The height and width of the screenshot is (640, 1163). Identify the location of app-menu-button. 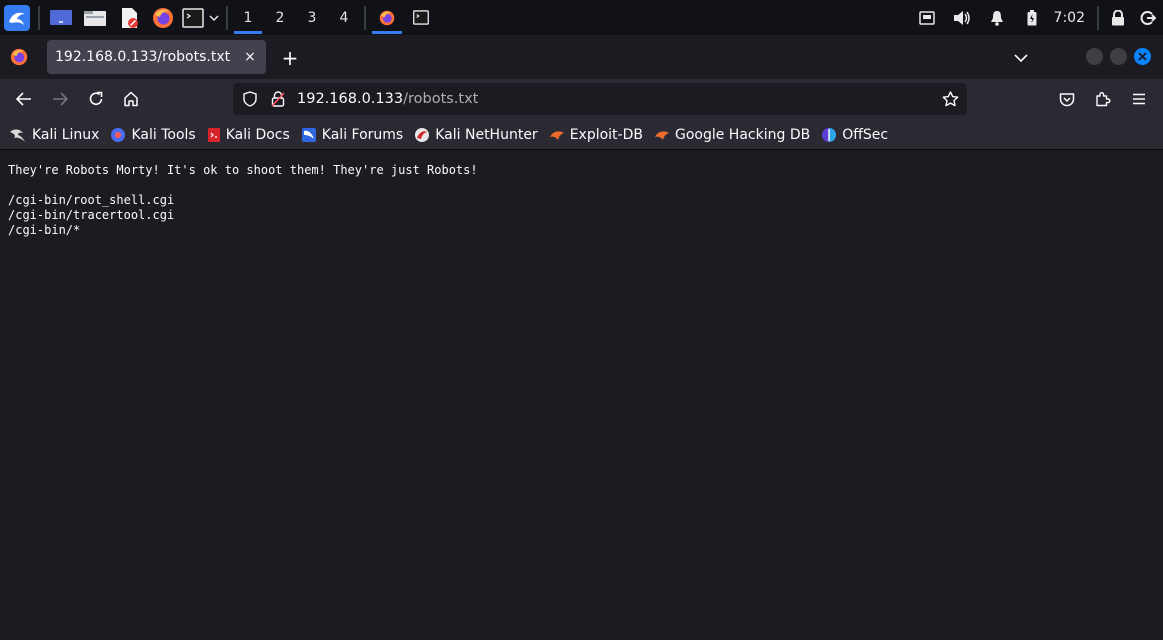
(1139, 99).